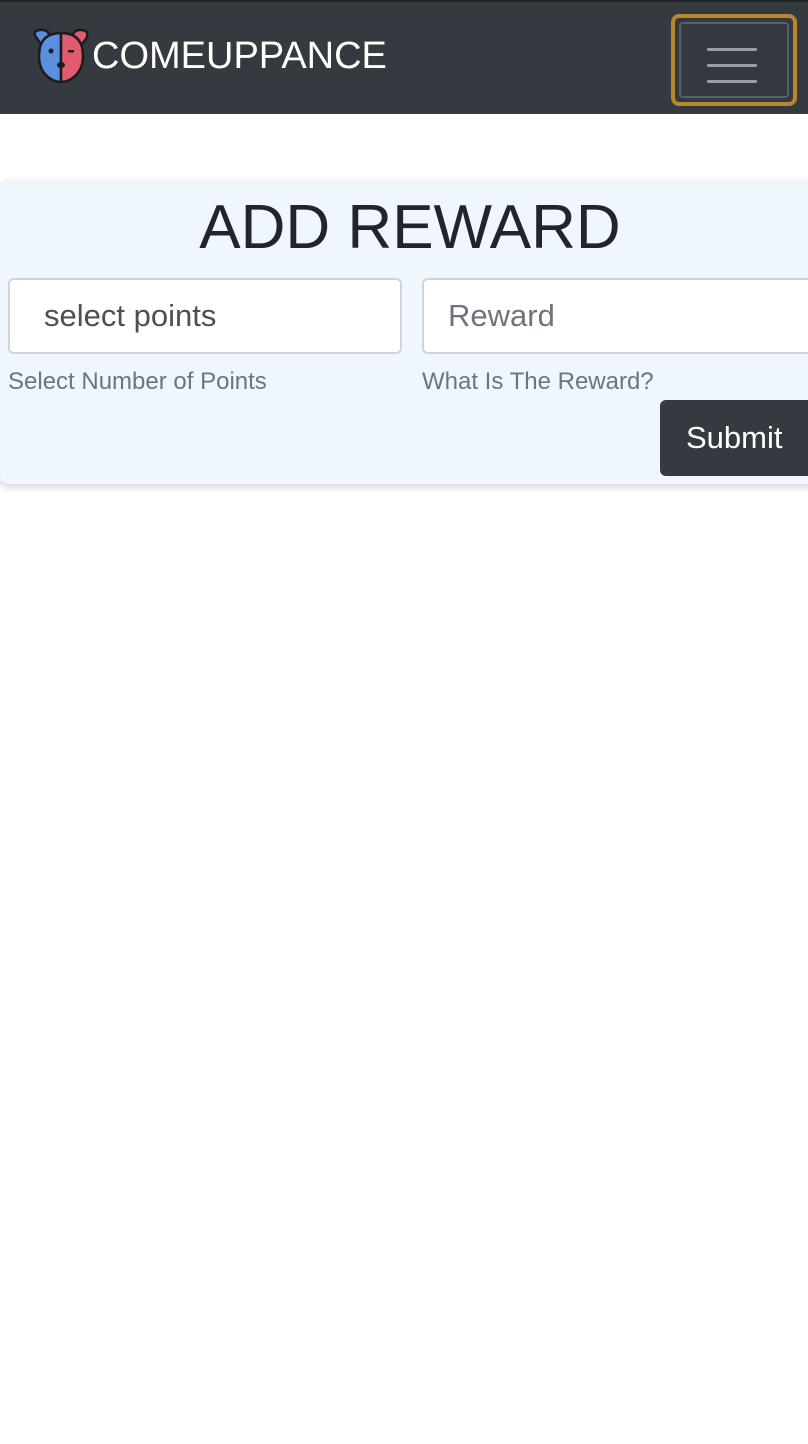 This screenshot has height=1444, width=808. I want to click on points-select-value: select points, so click(130, 315).